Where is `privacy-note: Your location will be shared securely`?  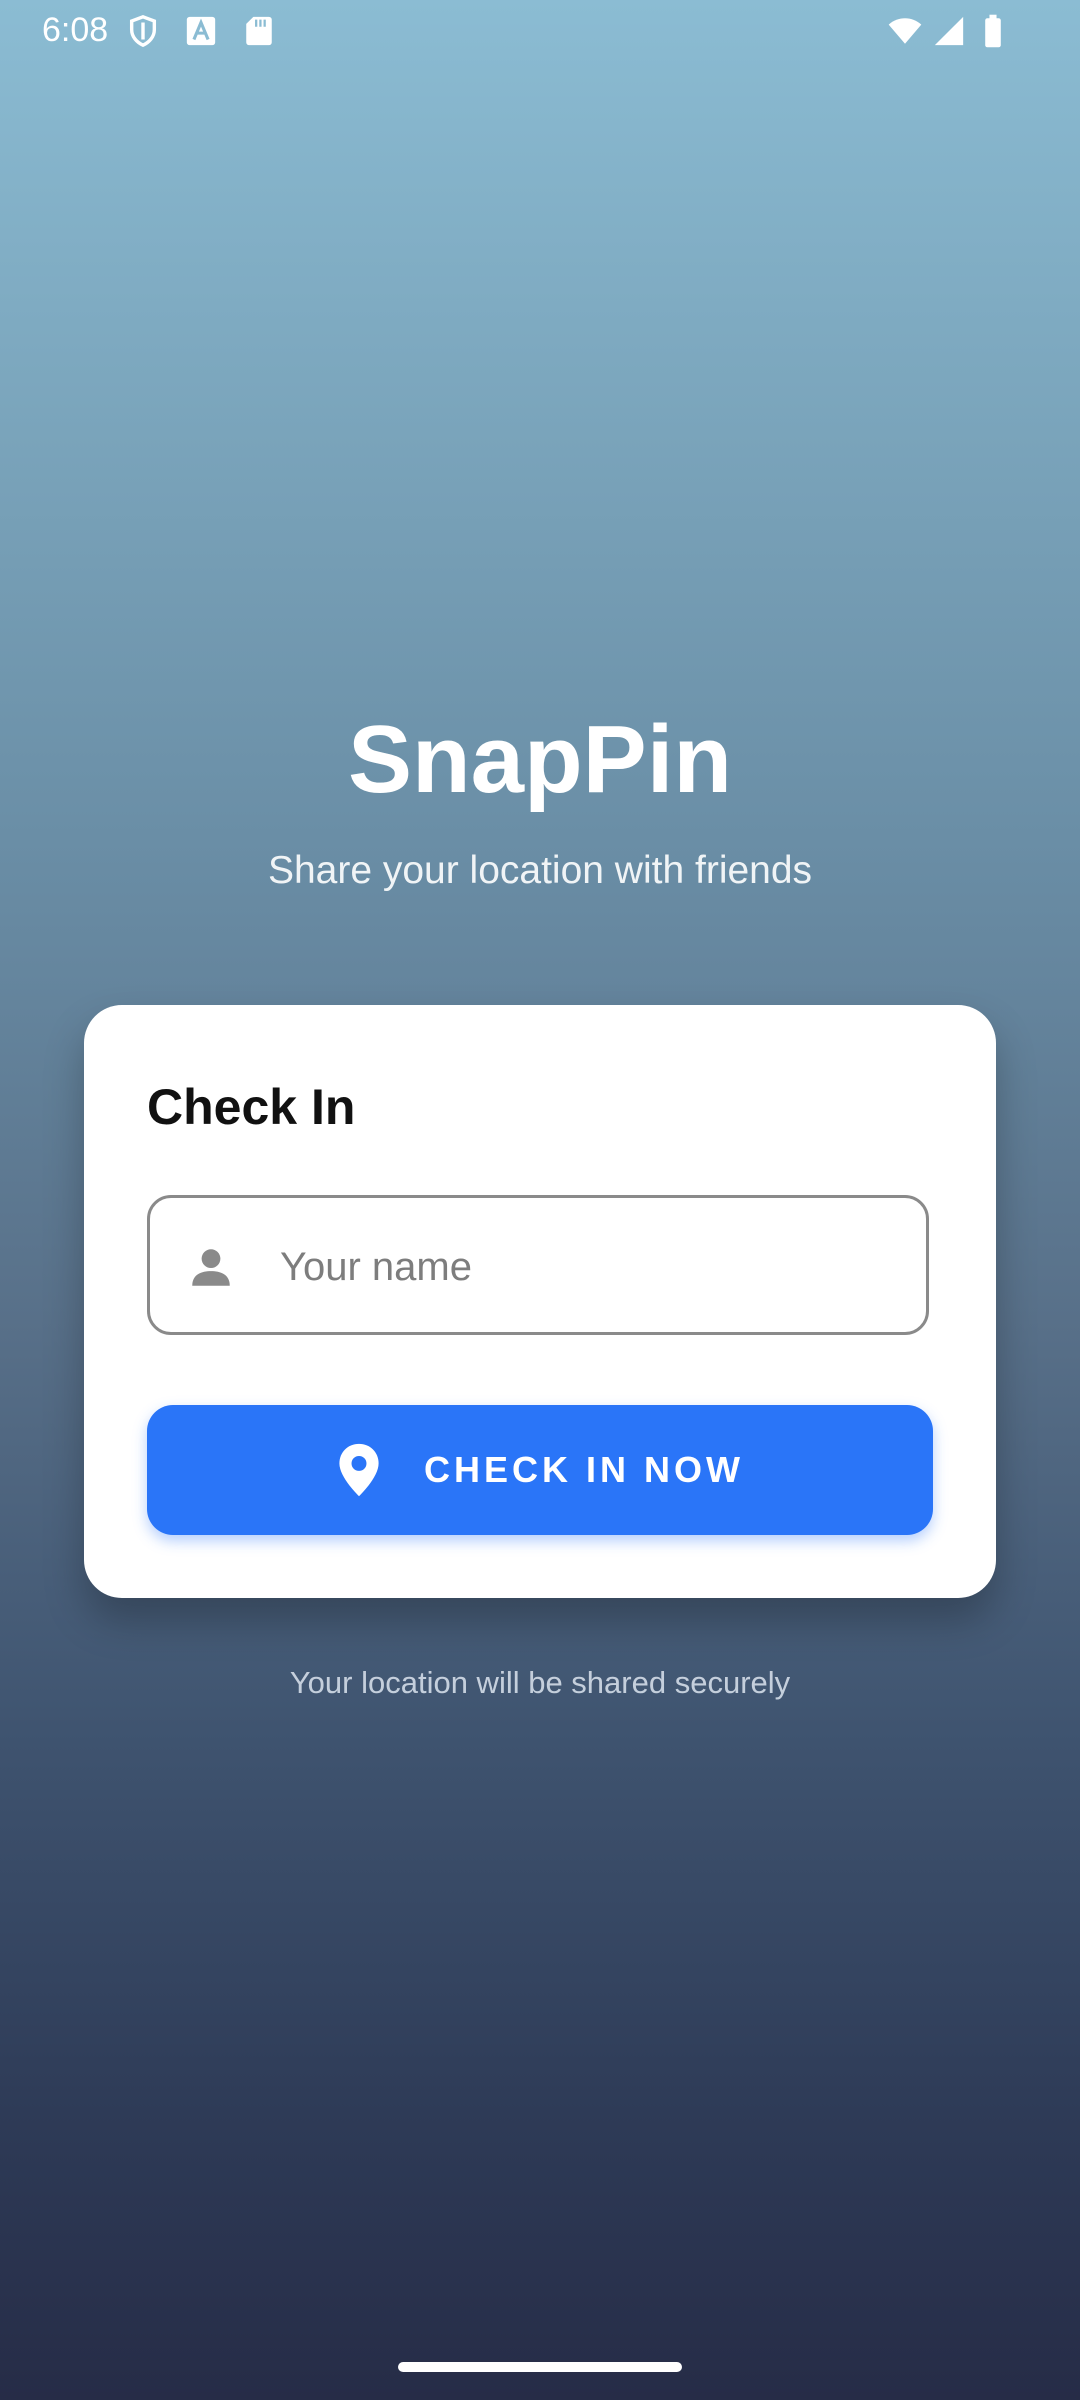
privacy-note: Your location will be shared securely is located at coordinates (540, 1682).